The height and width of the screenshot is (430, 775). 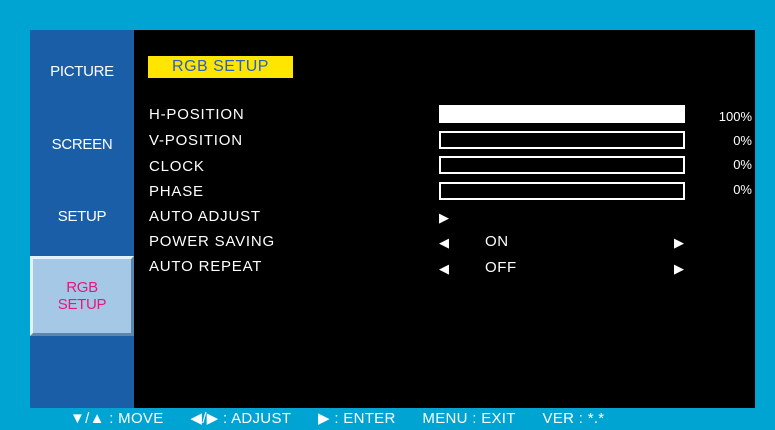 I want to click on tab-rgb-setup-line2: SETUP, so click(x=82, y=304).